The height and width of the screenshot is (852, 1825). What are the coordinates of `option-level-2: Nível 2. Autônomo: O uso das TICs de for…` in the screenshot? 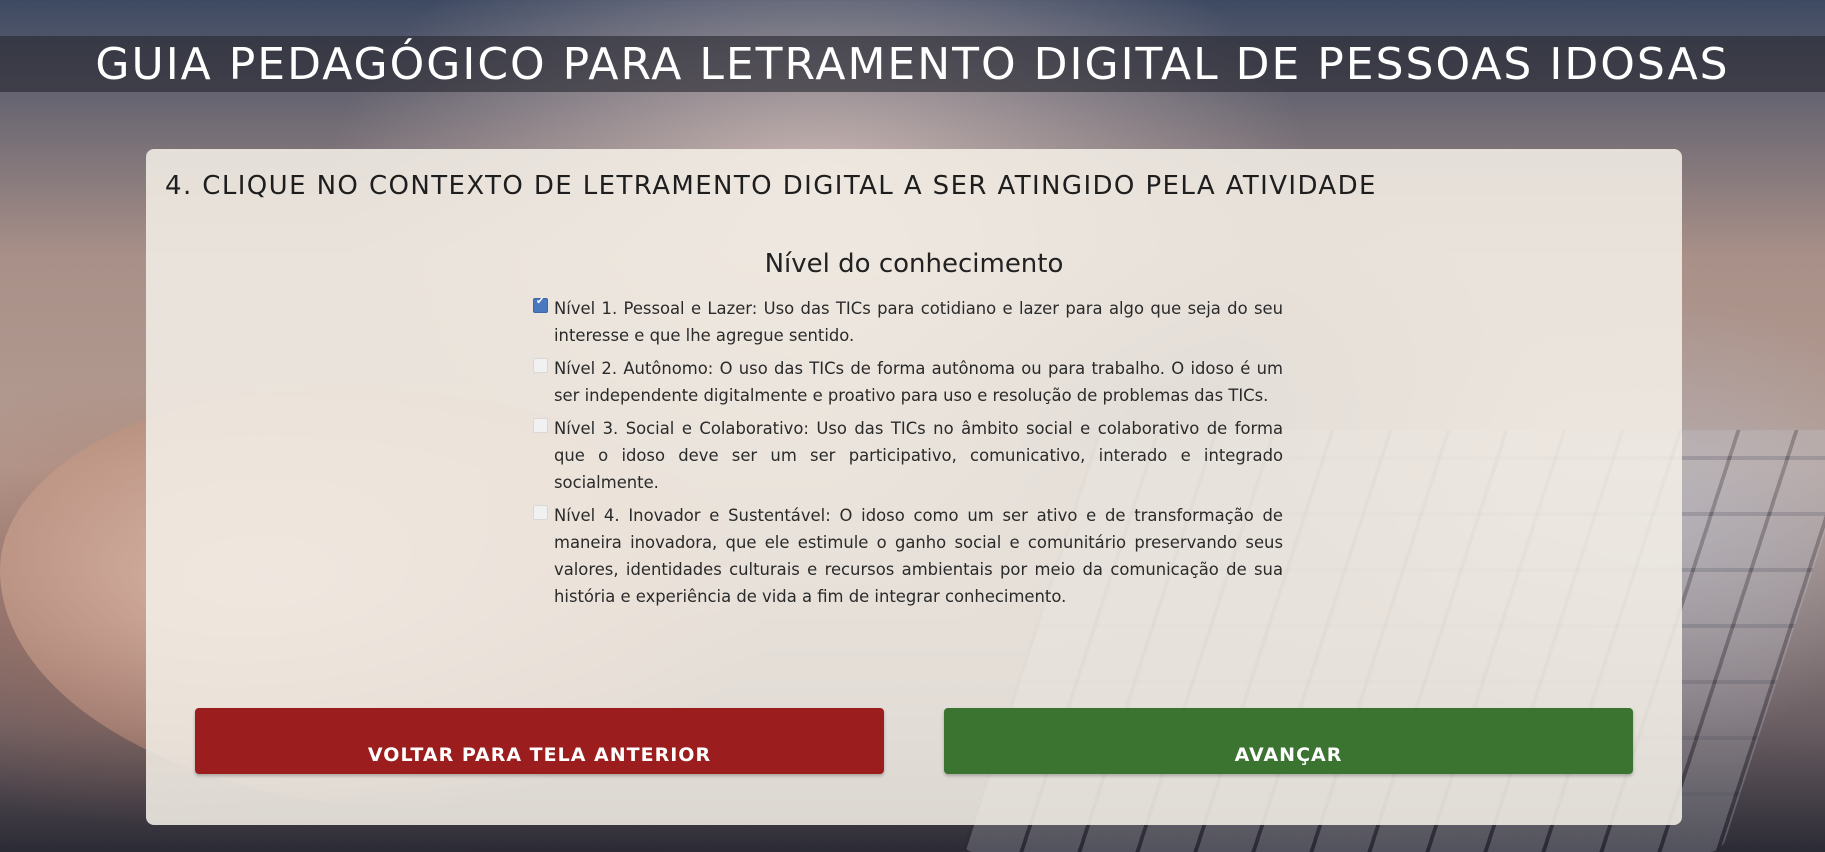 It's located at (908, 382).